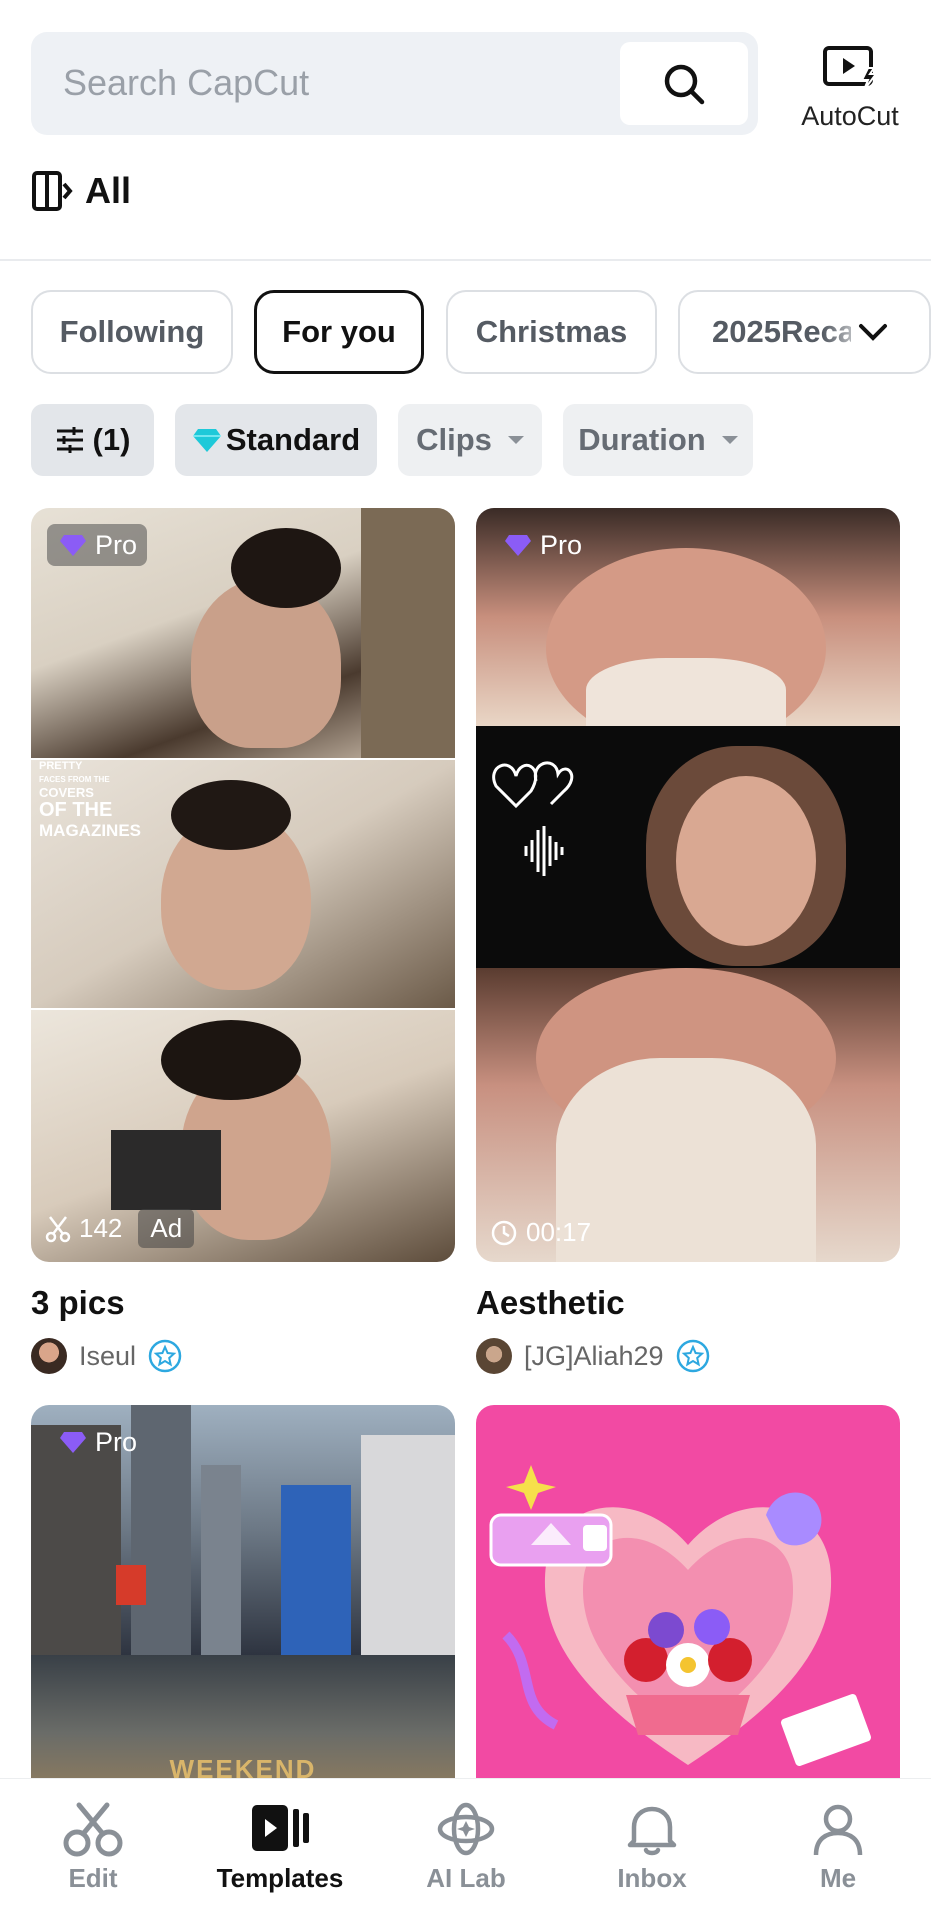  I want to click on categories-icon, so click(52, 191).